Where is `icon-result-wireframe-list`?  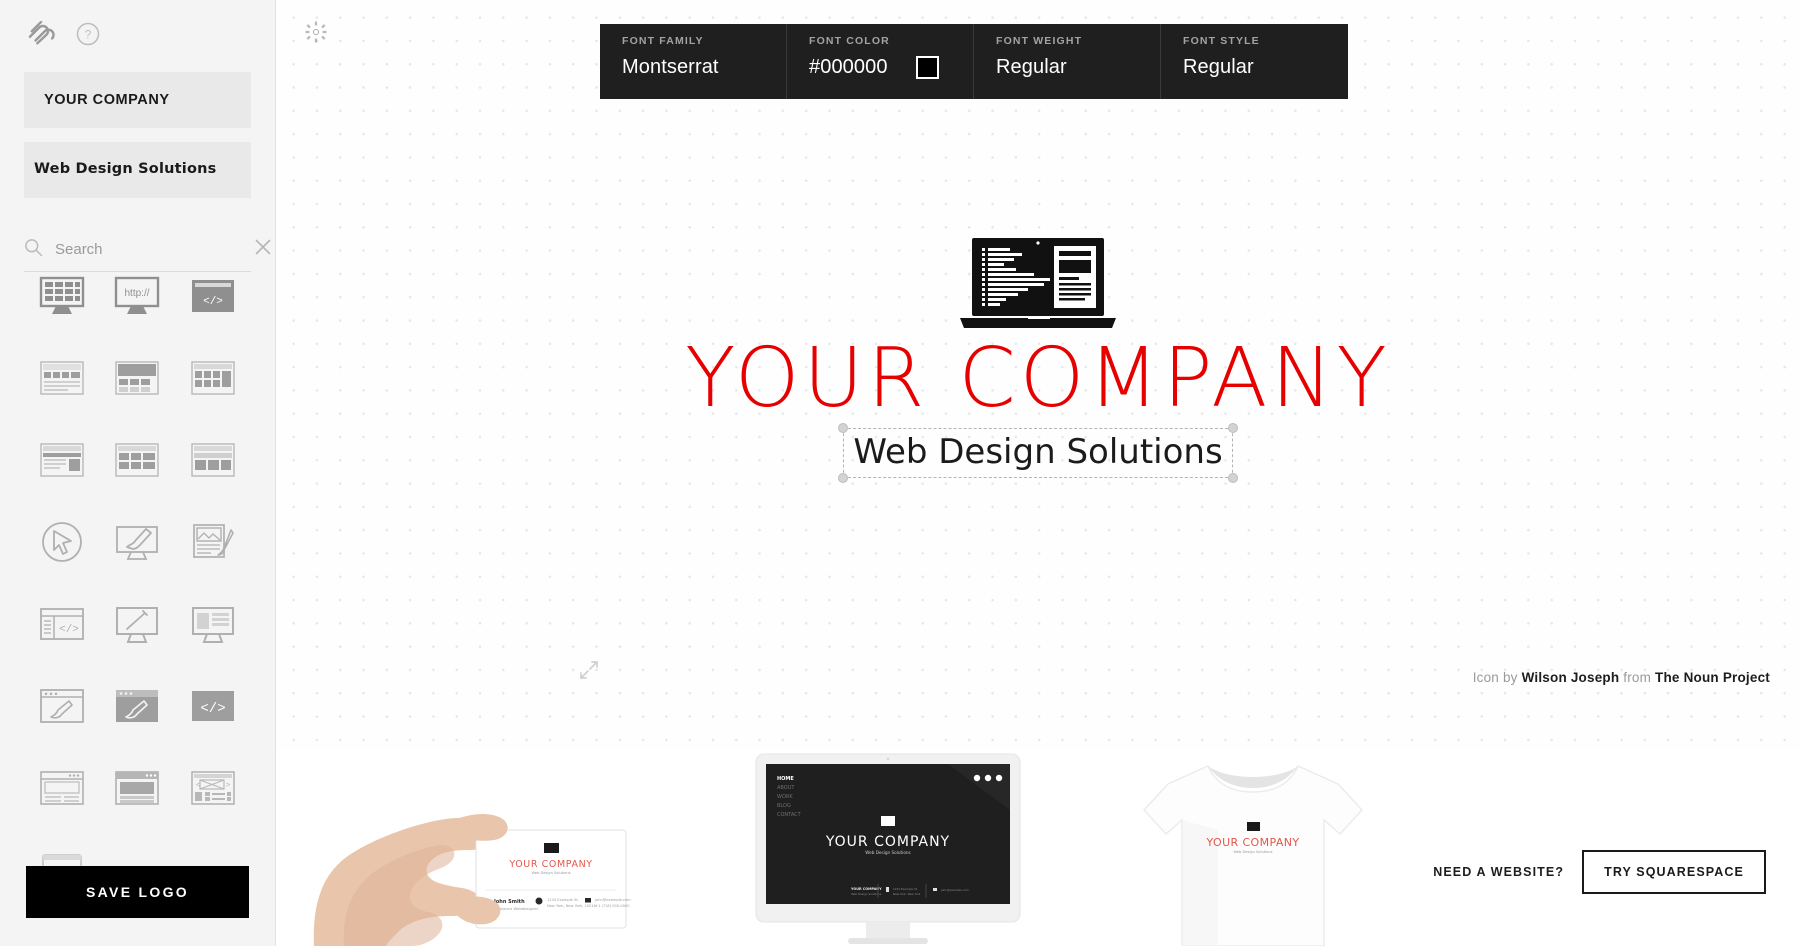
icon-result-wireframe-list is located at coordinates (62, 378).